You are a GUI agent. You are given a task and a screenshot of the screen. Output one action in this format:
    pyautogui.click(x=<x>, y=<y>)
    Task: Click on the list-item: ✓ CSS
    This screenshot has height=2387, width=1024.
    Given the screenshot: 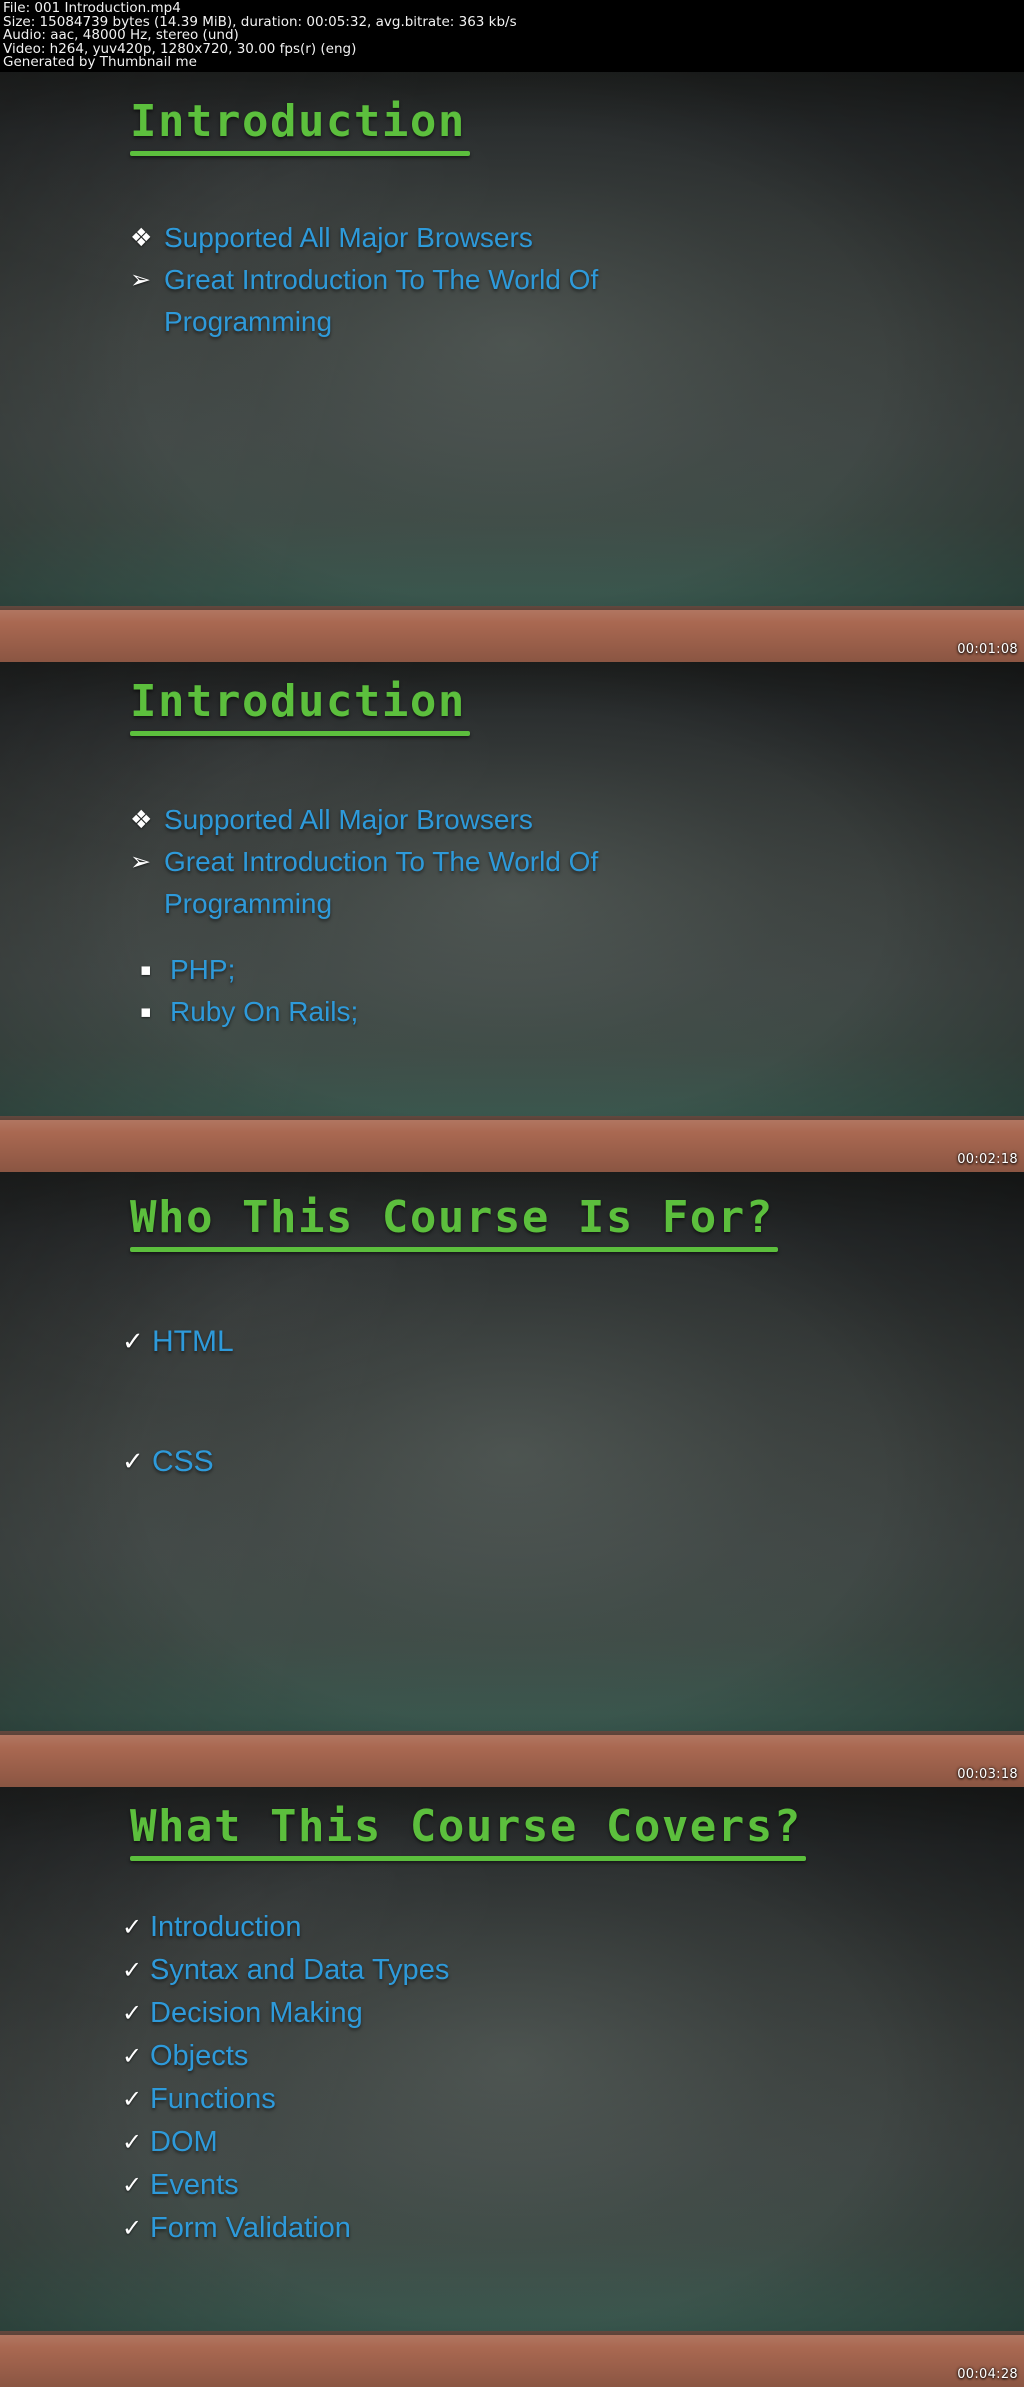 What is the action you would take?
    pyautogui.click(x=532, y=1462)
    